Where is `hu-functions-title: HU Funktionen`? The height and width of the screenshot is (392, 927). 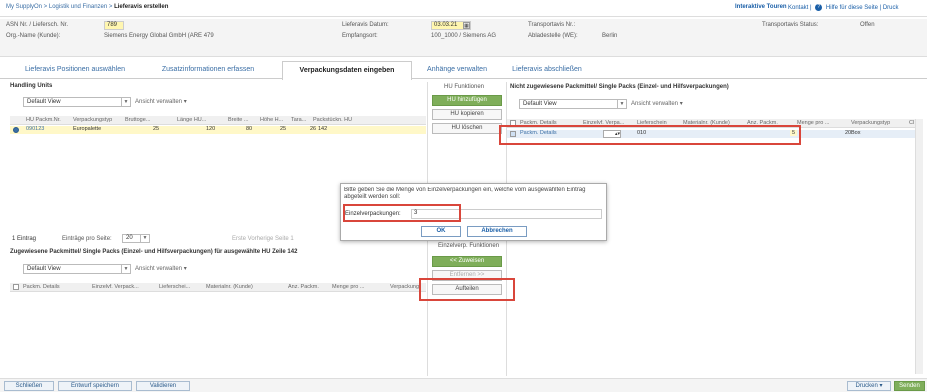
hu-functions-title: HU Funktionen is located at coordinates (464, 87).